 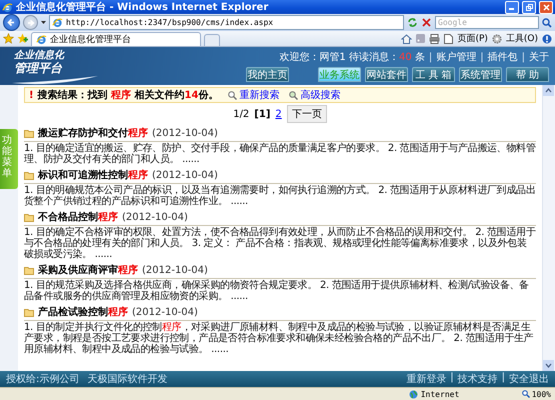 What do you see at coordinates (116, 39) in the screenshot?
I see `browser-tab: 企业信息化管理平台` at bounding box center [116, 39].